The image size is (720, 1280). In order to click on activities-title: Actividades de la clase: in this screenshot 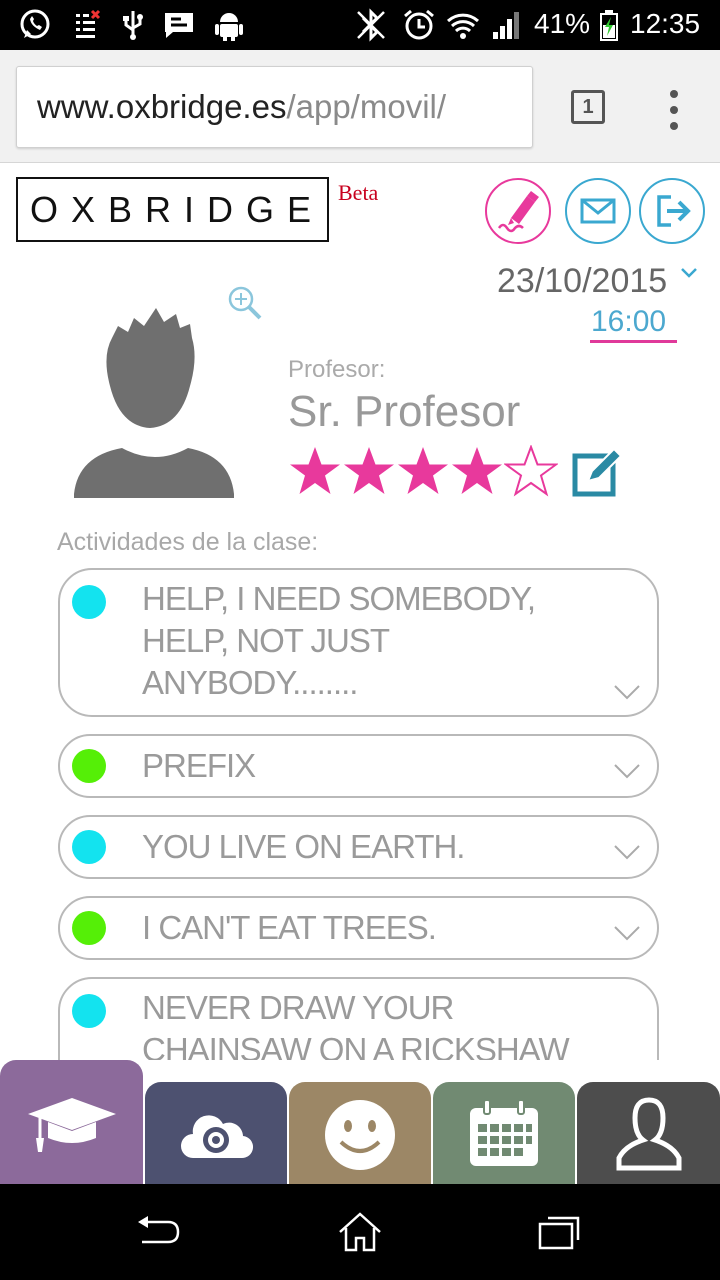, I will do `click(188, 542)`.